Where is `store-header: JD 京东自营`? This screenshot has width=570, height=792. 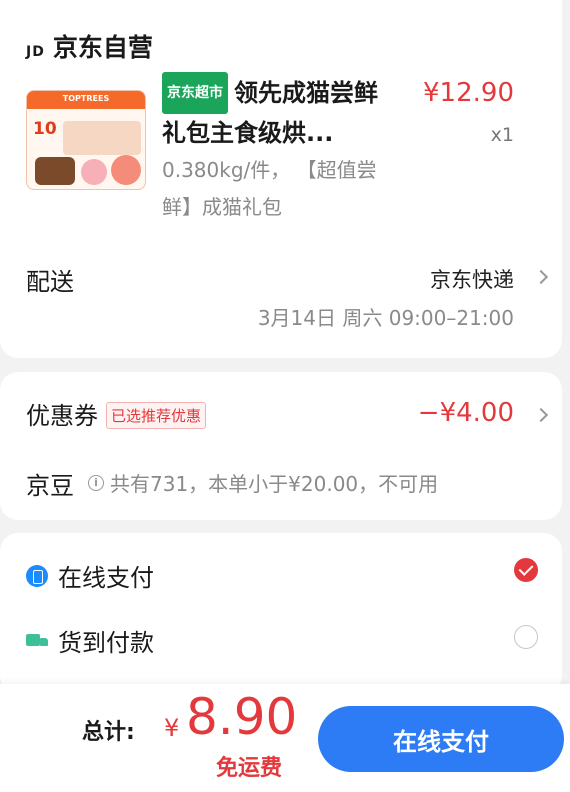
store-header: JD 京东自营 is located at coordinates (89, 46).